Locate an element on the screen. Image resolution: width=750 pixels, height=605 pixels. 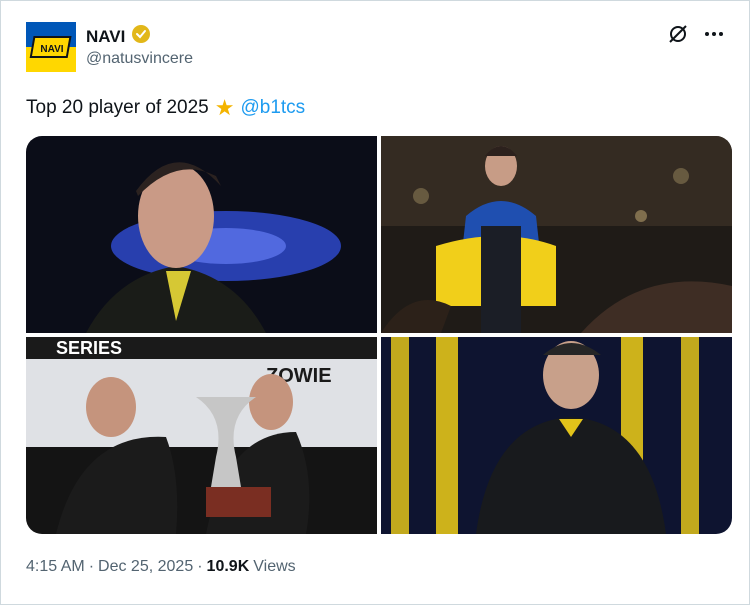
tweet-text: Top 20 player of 2025 ★ @b1tcs is located at coordinates (165, 108).